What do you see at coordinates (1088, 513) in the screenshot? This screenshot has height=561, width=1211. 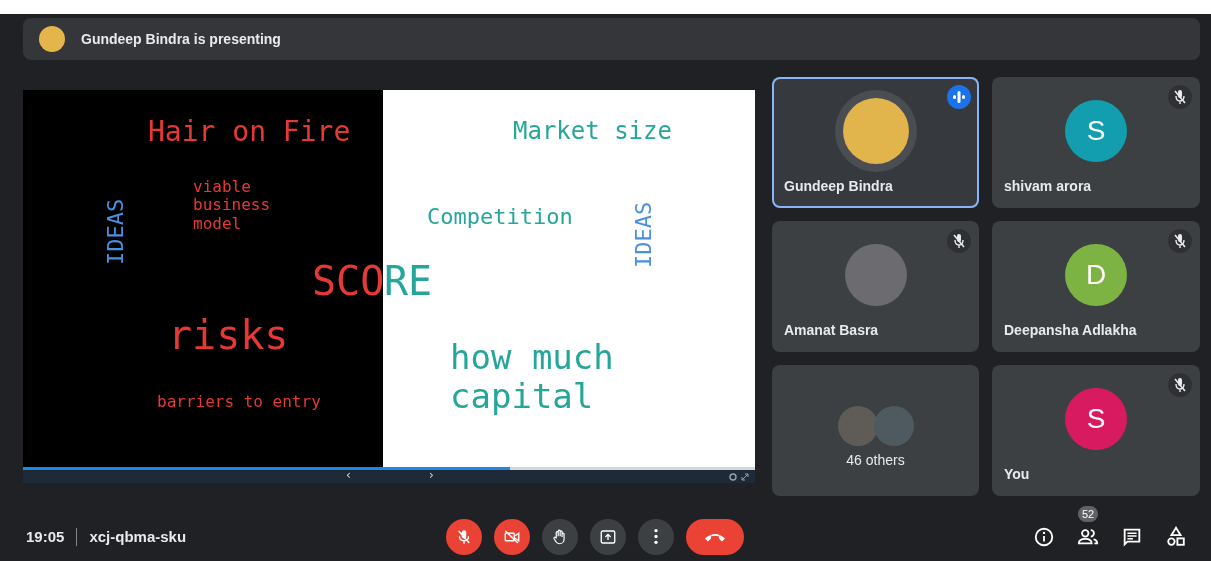 I see `participant-count-badge: 52` at bounding box center [1088, 513].